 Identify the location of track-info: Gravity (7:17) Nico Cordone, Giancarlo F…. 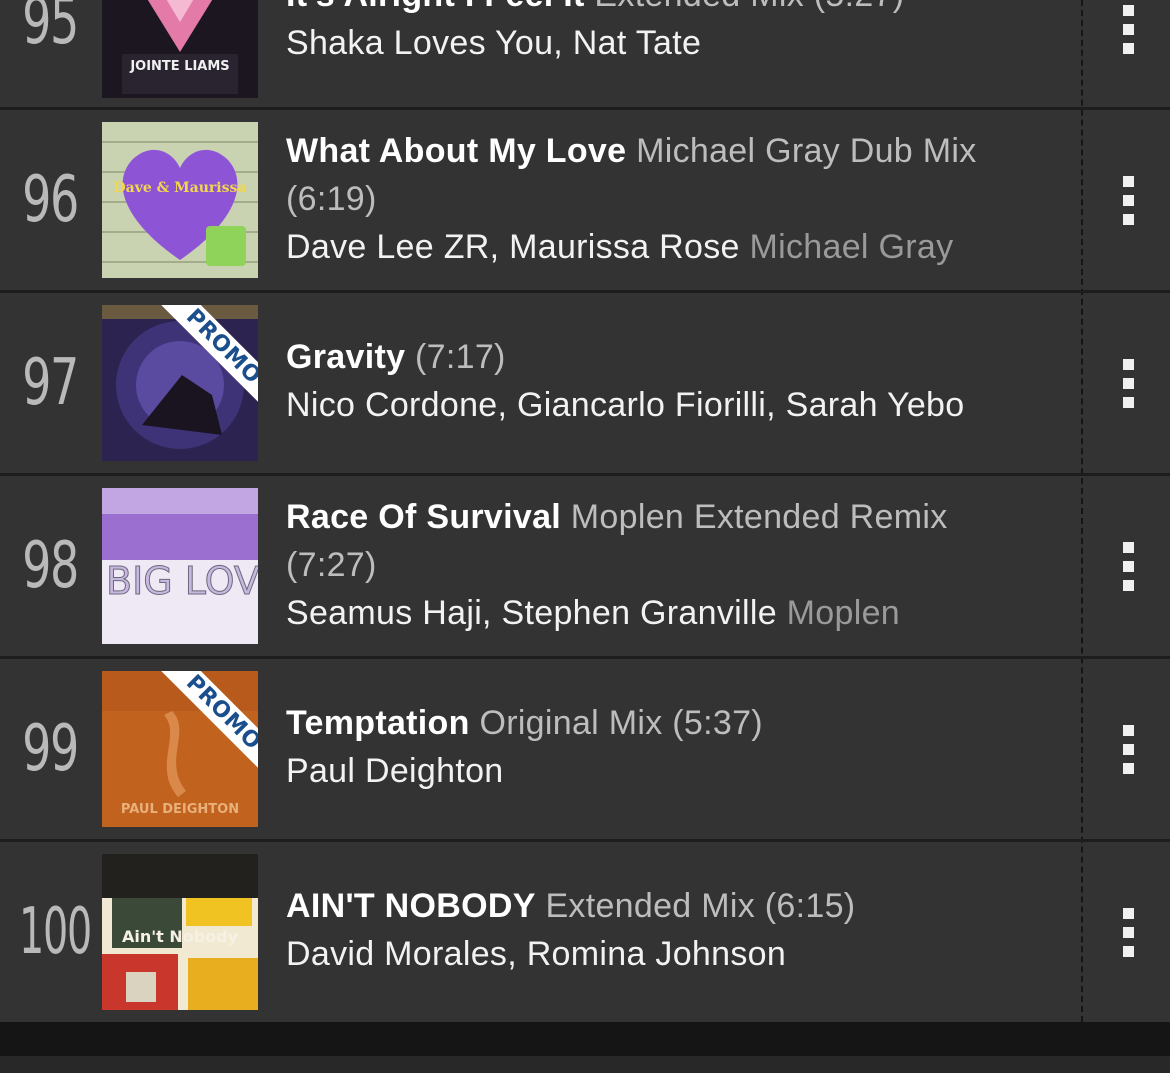
(671, 381).